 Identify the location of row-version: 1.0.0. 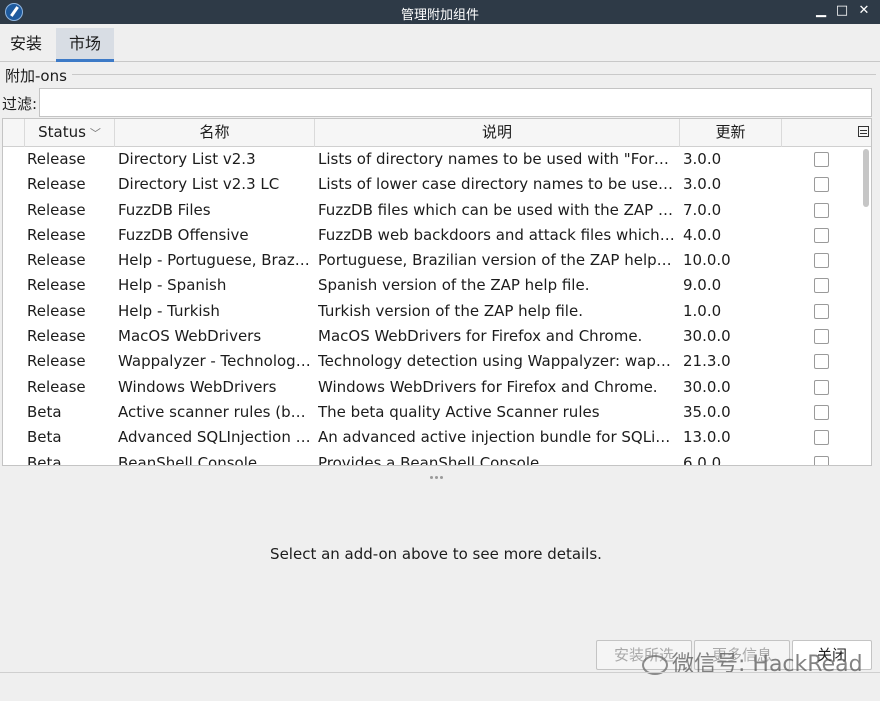
(702, 310).